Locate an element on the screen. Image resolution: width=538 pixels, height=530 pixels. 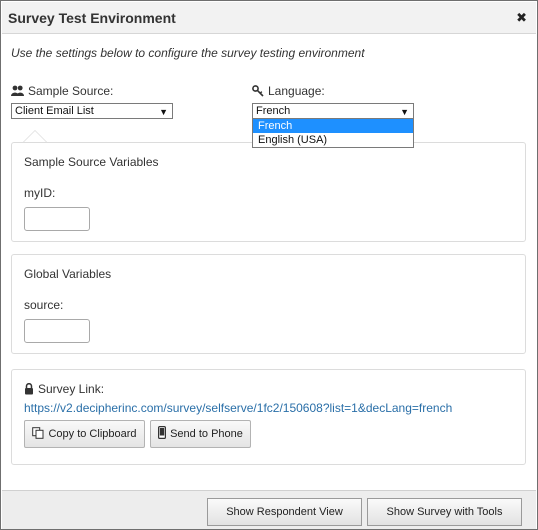
users-icon is located at coordinates (17, 91).